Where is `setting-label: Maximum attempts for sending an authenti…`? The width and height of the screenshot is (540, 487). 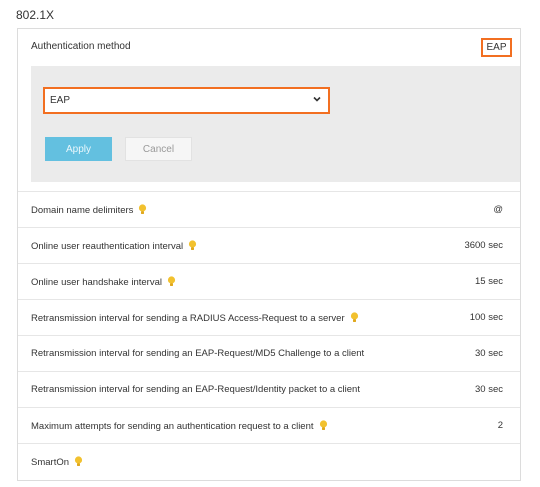 setting-label: Maximum attempts for sending an authenti… is located at coordinates (179, 426).